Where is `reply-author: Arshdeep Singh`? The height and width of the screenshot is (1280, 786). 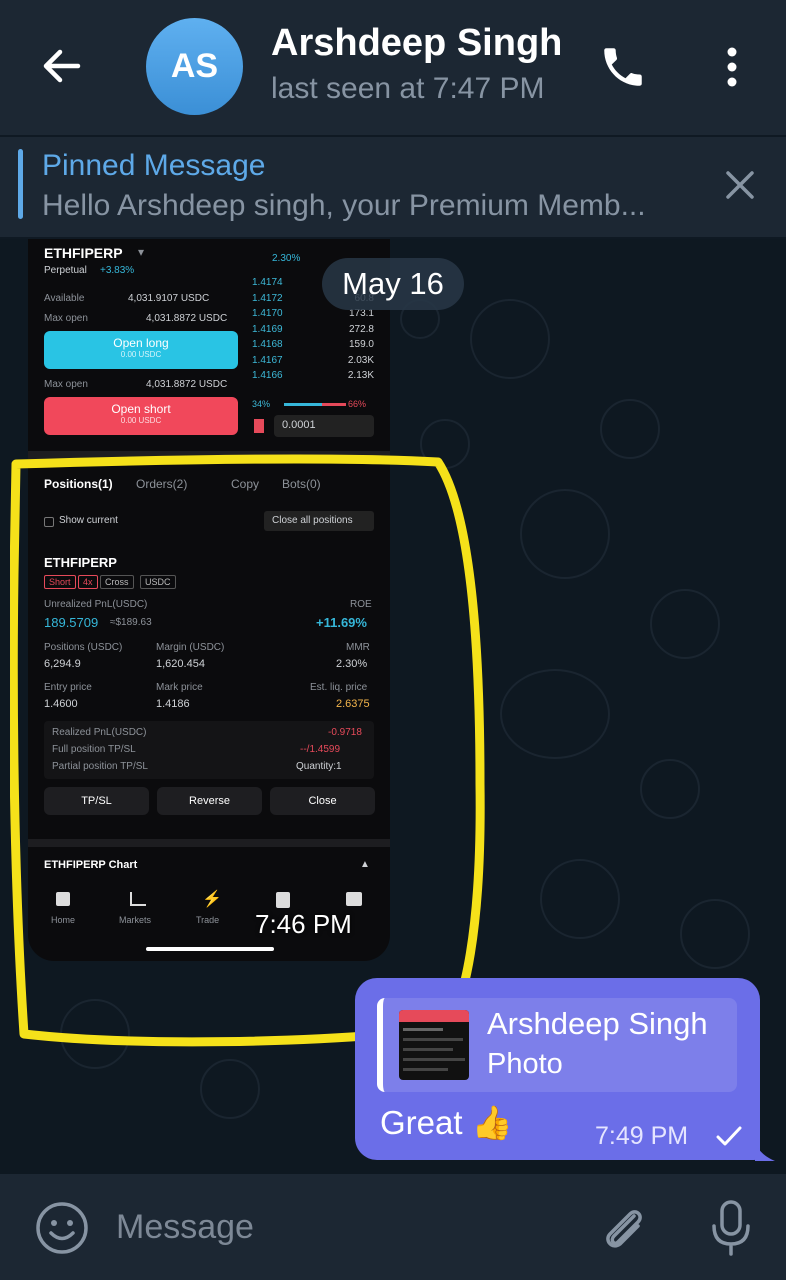
reply-author: Arshdeep Singh is located at coordinates (597, 1023).